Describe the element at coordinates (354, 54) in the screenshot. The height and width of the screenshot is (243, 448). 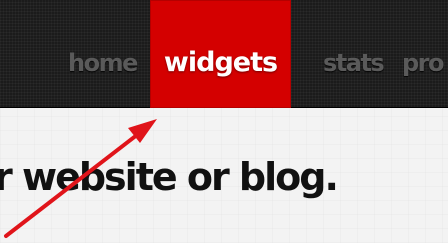
I see `nav-item-stats: stats` at that location.